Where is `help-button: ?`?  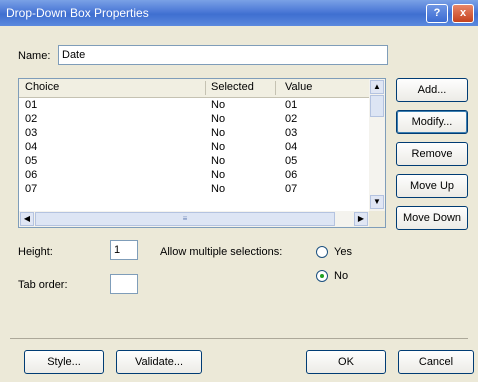
help-button: ? is located at coordinates (437, 13).